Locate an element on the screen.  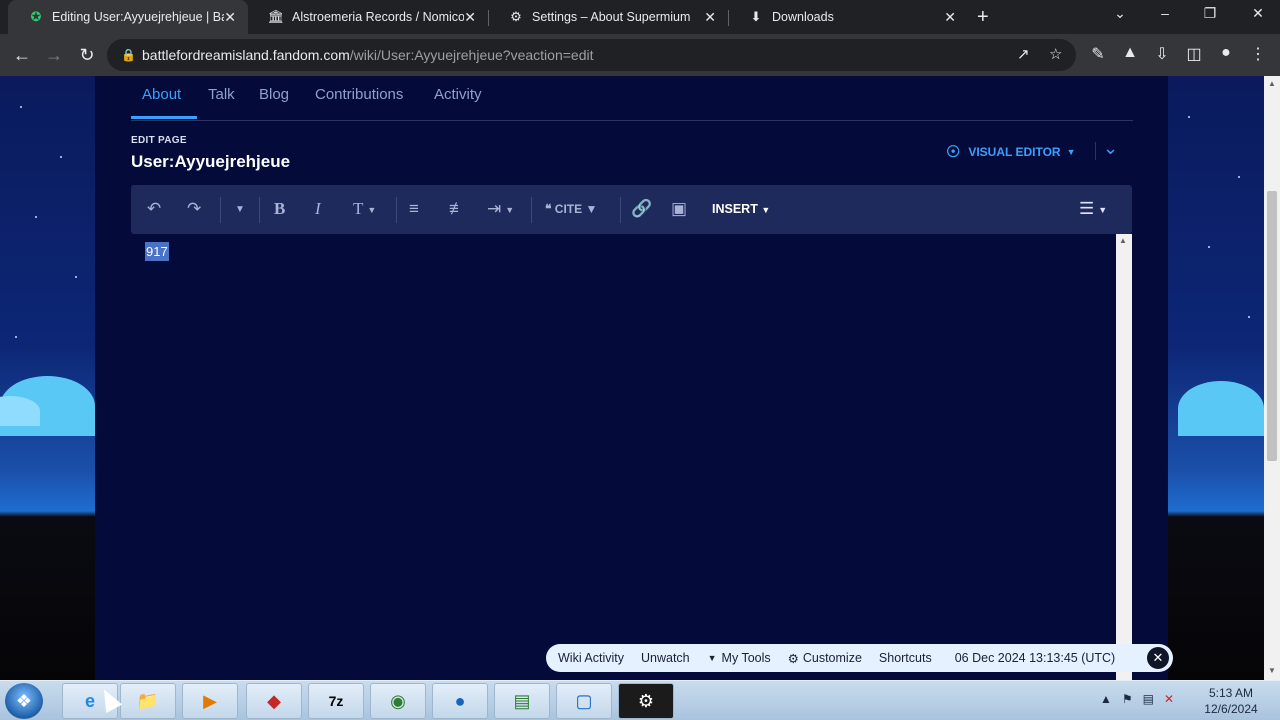
gear-icon: ⚙ is located at coordinates (793, 658).